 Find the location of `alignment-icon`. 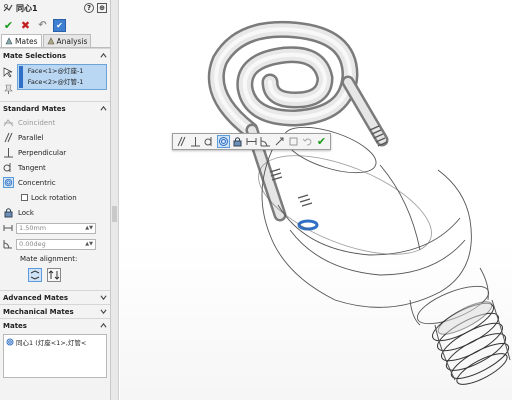

alignment-icon is located at coordinates (293, 141).